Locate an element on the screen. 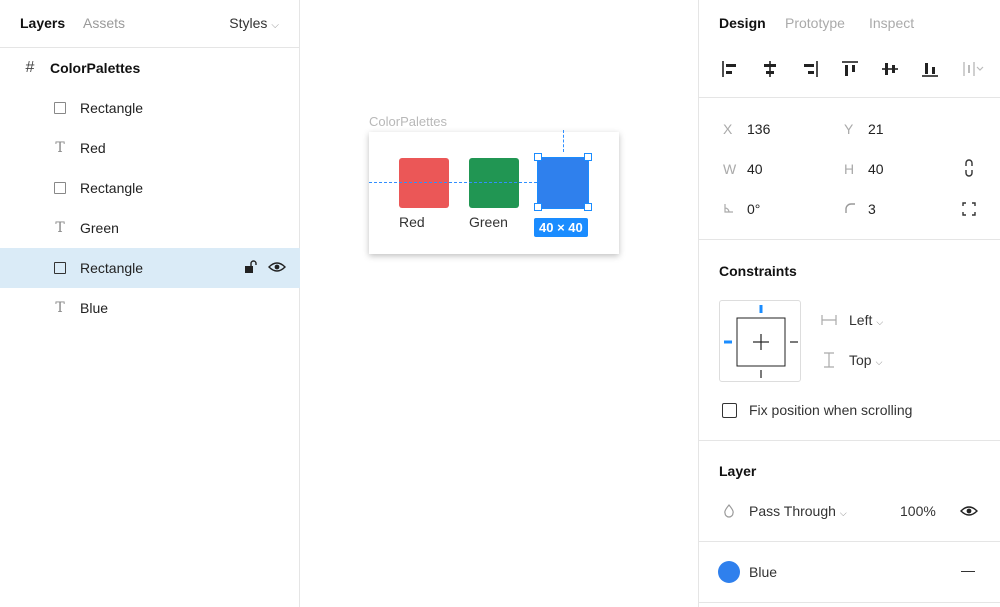 This screenshot has width=1000, height=607. selection-box is located at coordinates (563, 183).